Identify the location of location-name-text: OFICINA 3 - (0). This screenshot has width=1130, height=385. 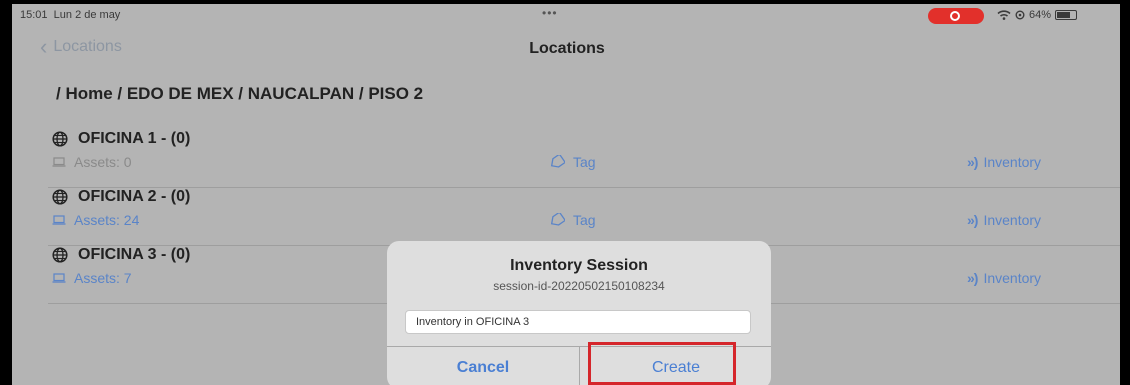
(134, 254).